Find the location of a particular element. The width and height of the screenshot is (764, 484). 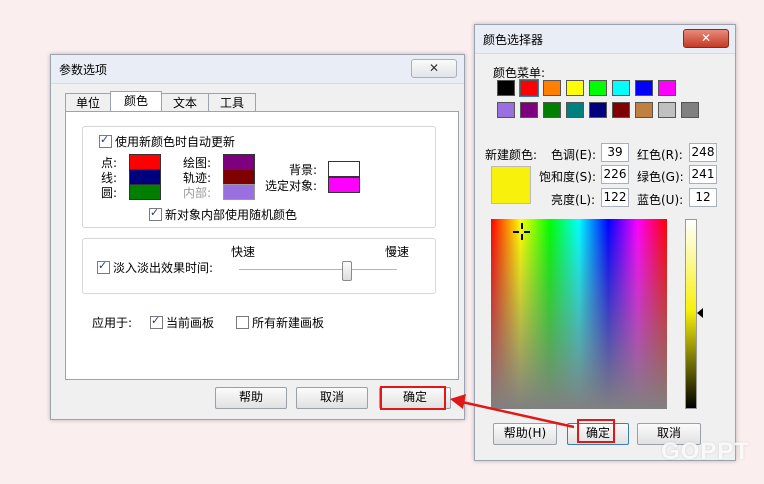

random-fill-label: 新对象内部使用随机颜色 is located at coordinates (231, 215).